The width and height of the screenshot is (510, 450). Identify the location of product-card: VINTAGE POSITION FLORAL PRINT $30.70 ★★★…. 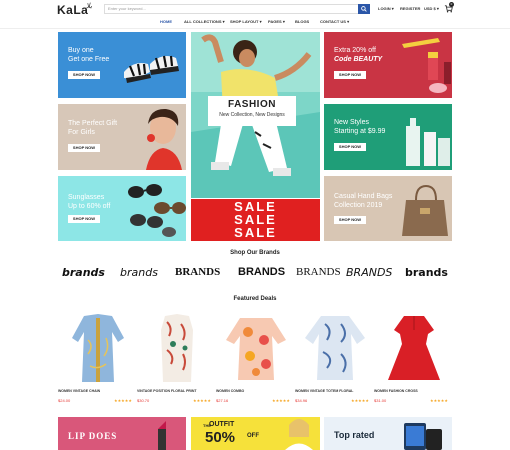
(177, 360).